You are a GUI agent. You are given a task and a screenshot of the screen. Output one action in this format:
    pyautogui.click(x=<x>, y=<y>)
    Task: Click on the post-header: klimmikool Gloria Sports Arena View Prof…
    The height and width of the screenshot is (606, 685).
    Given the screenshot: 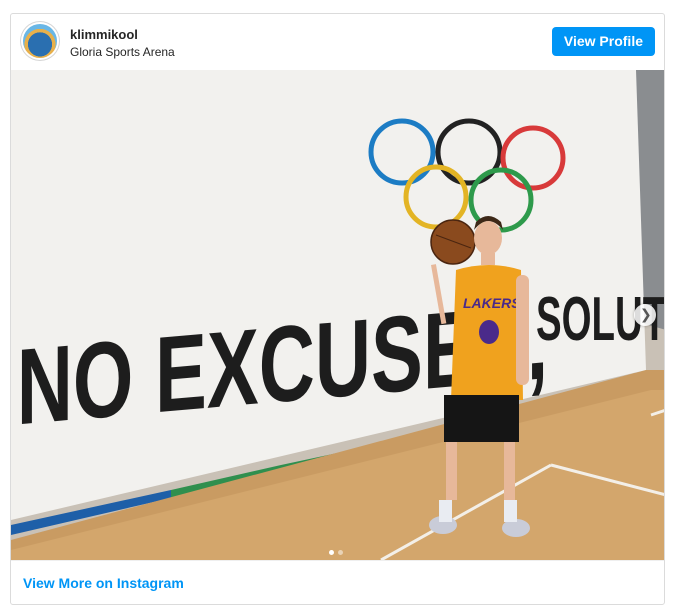 What is the action you would take?
    pyautogui.click(x=337, y=42)
    